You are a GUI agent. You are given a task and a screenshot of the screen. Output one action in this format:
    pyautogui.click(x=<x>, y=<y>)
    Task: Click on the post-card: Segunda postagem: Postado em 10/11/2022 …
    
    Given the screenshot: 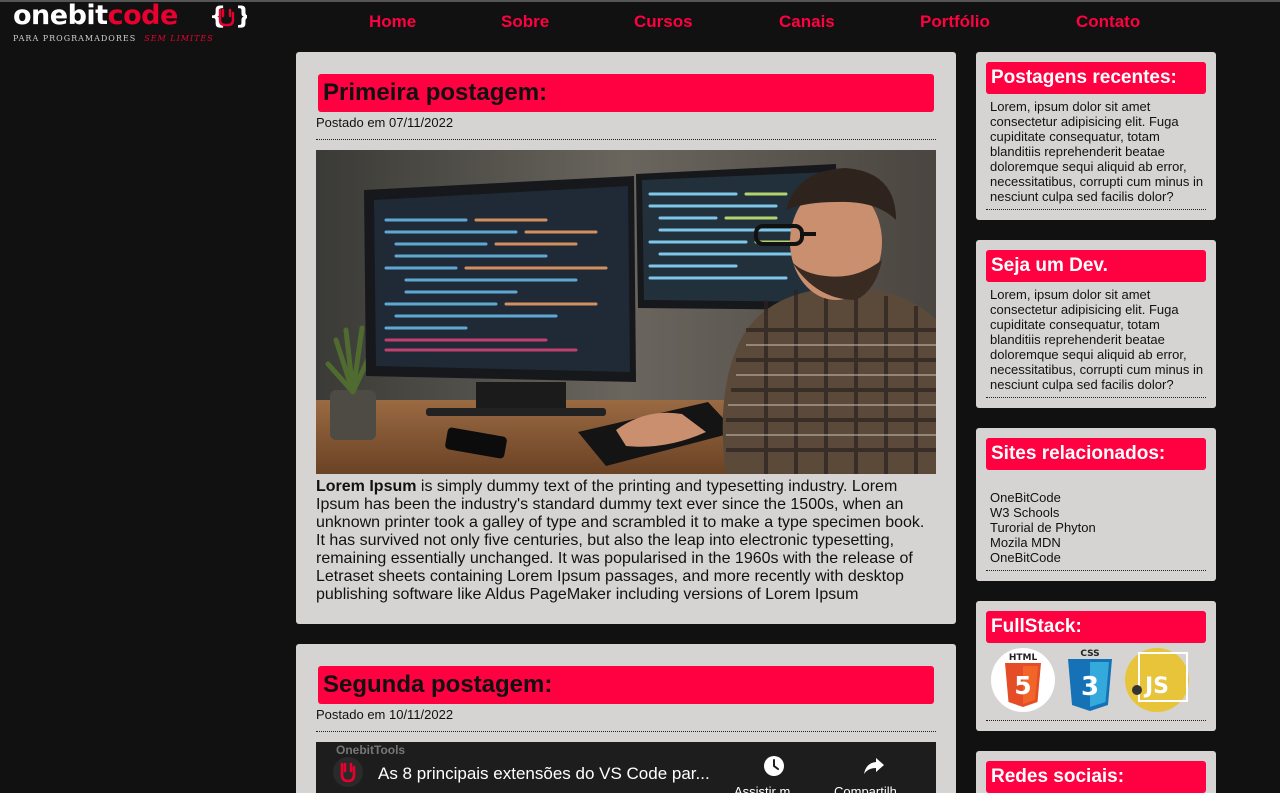 What is the action you would take?
    pyautogui.click(x=626, y=718)
    